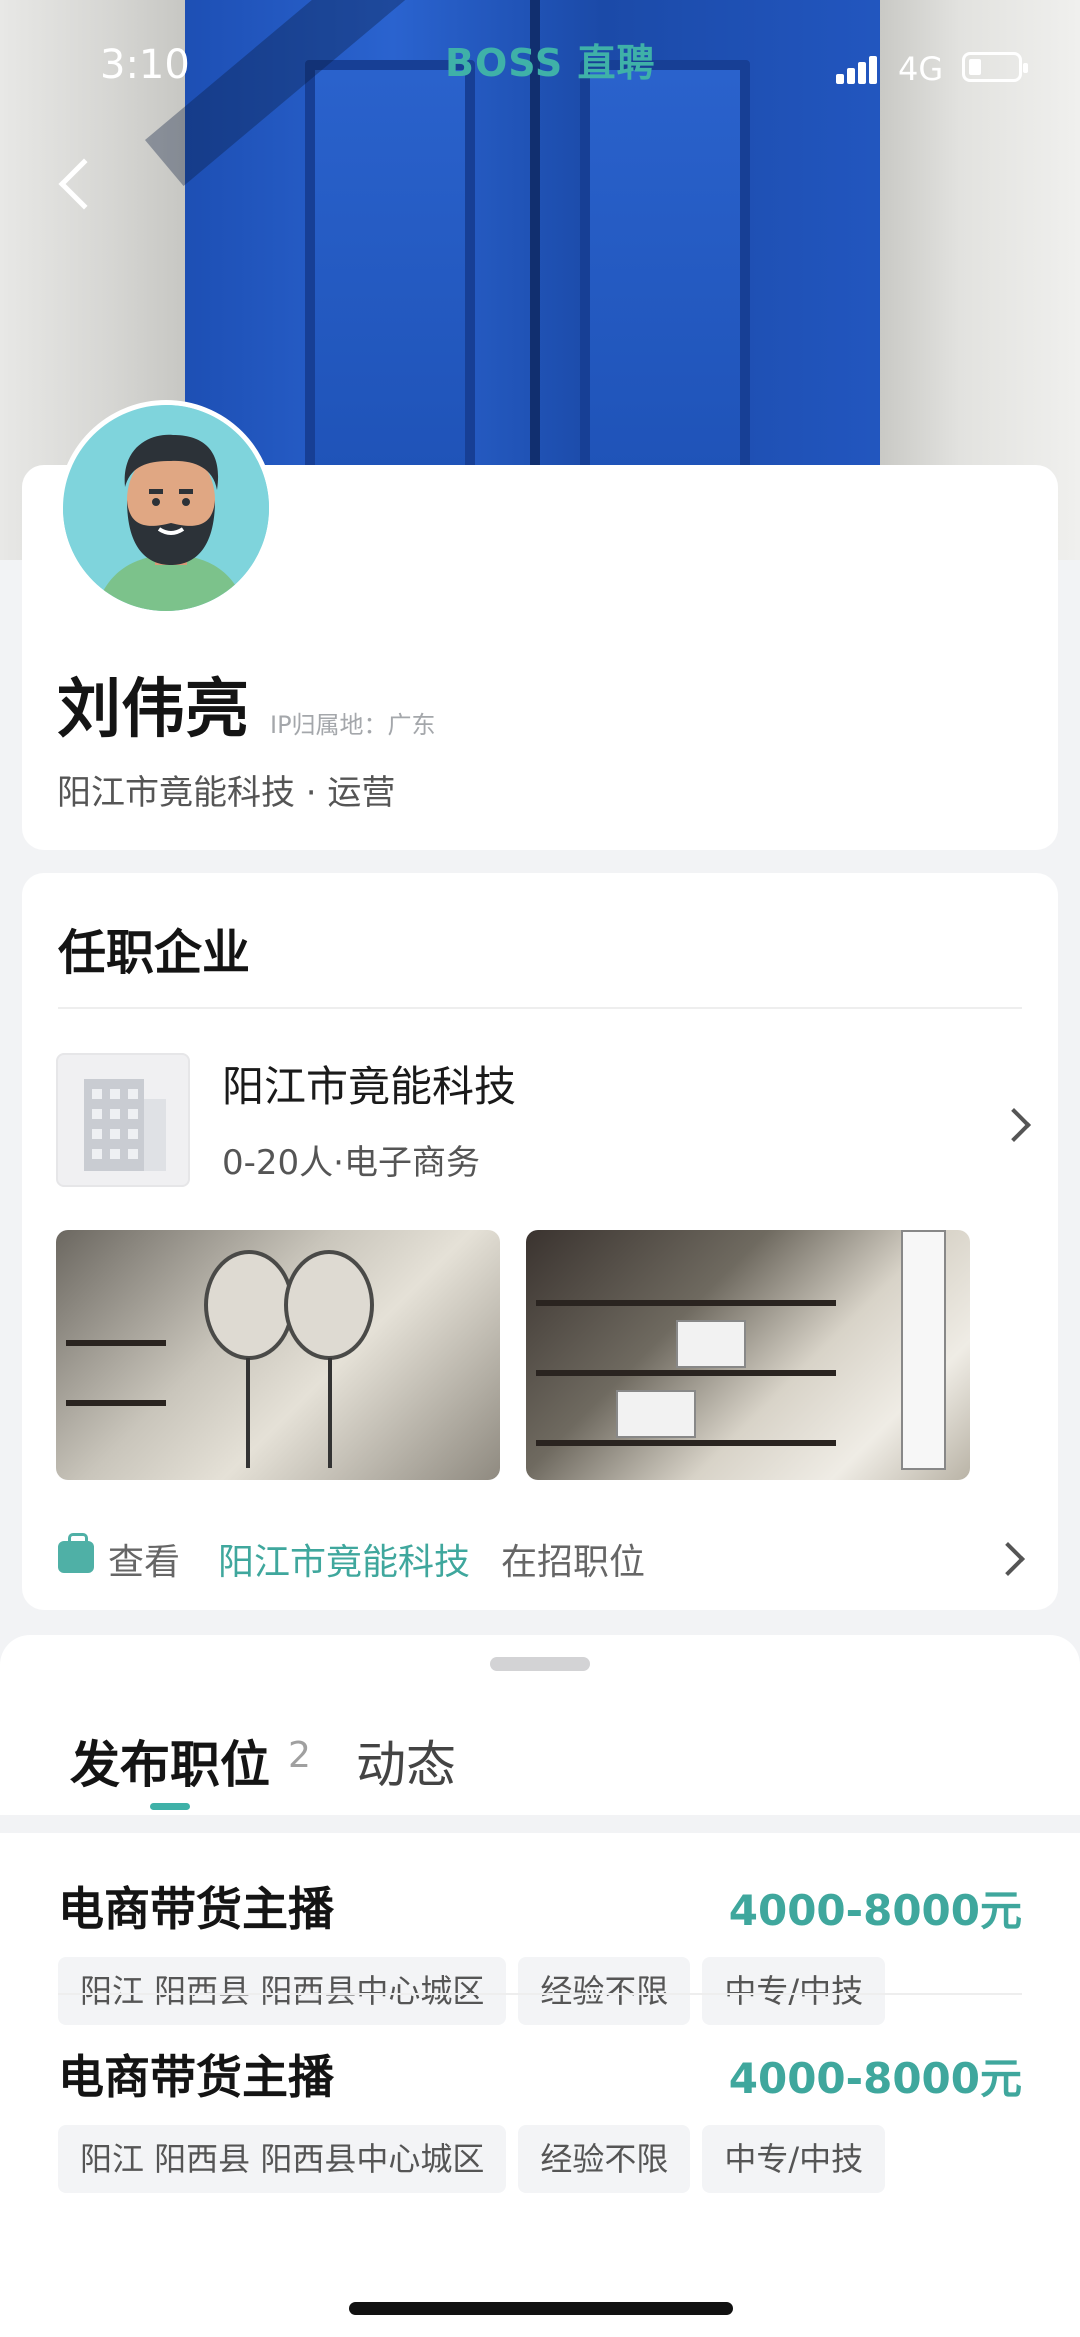 The image size is (1080, 2337). I want to click on job-tag-experience: 经验不限, so click(604, 2159).